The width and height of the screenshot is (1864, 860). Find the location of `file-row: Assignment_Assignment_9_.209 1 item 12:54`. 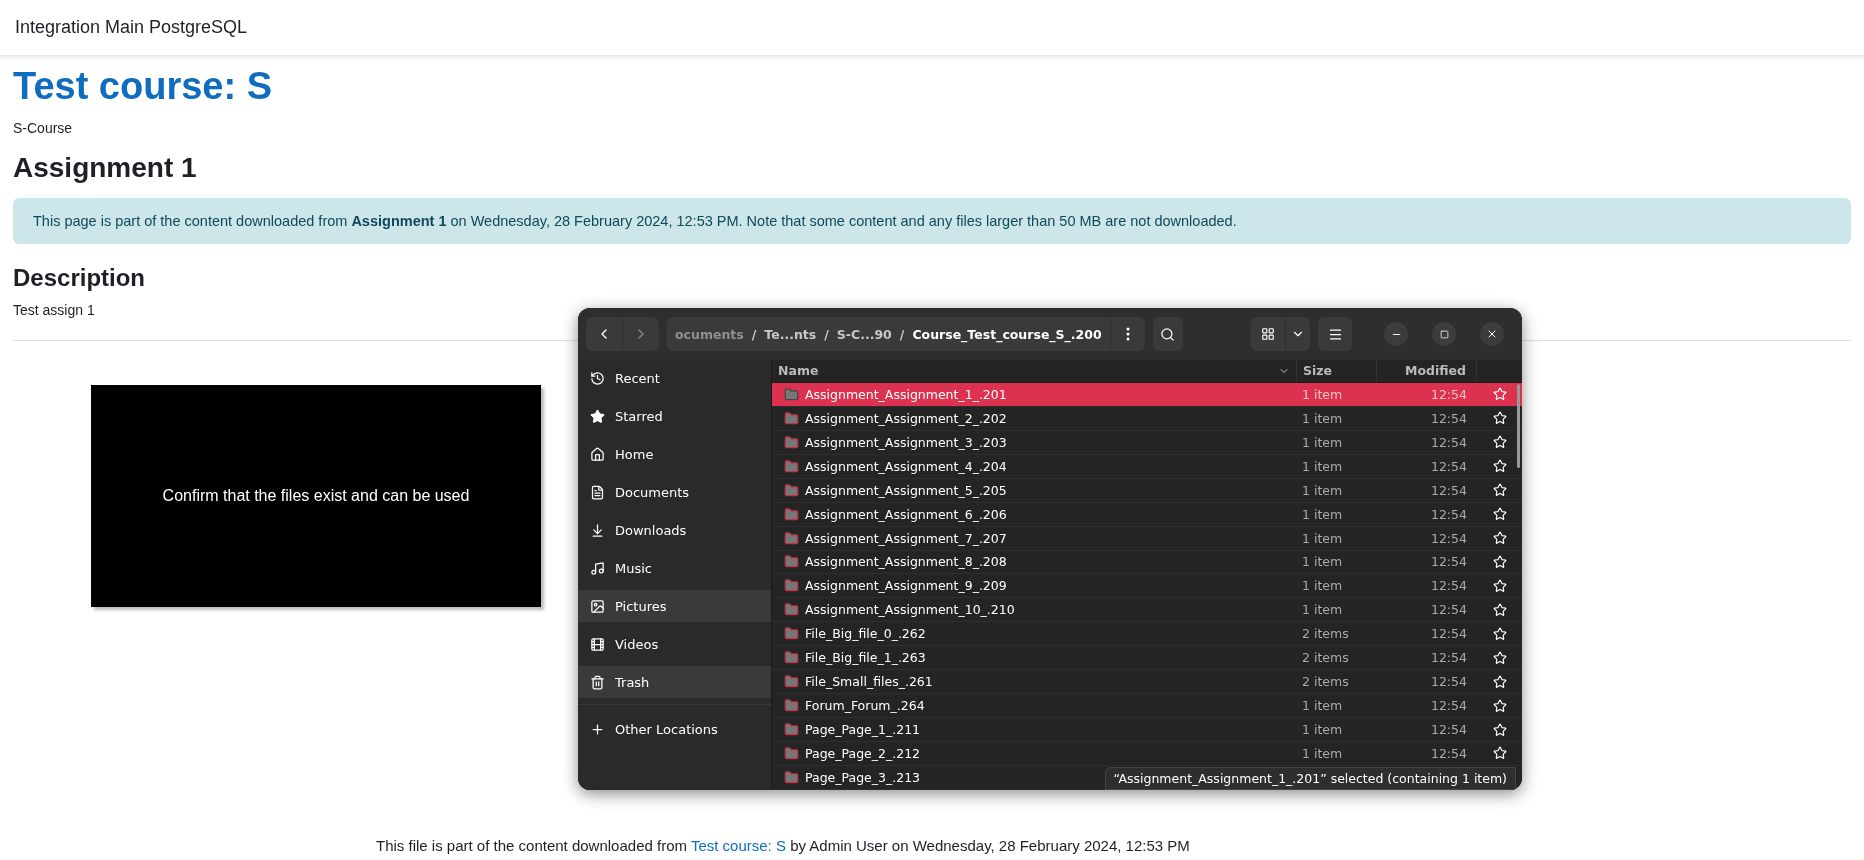

file-row: Assignment_Assignment_9_.209 1 item 12:54 is located at coordinates (1147, 586).